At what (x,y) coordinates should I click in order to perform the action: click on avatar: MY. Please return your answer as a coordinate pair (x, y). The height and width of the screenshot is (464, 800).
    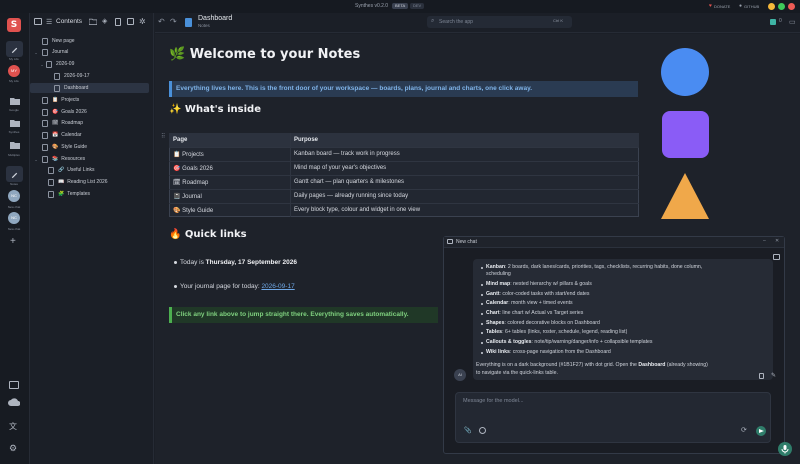
    Looking at the image, I should click on (14, 71).